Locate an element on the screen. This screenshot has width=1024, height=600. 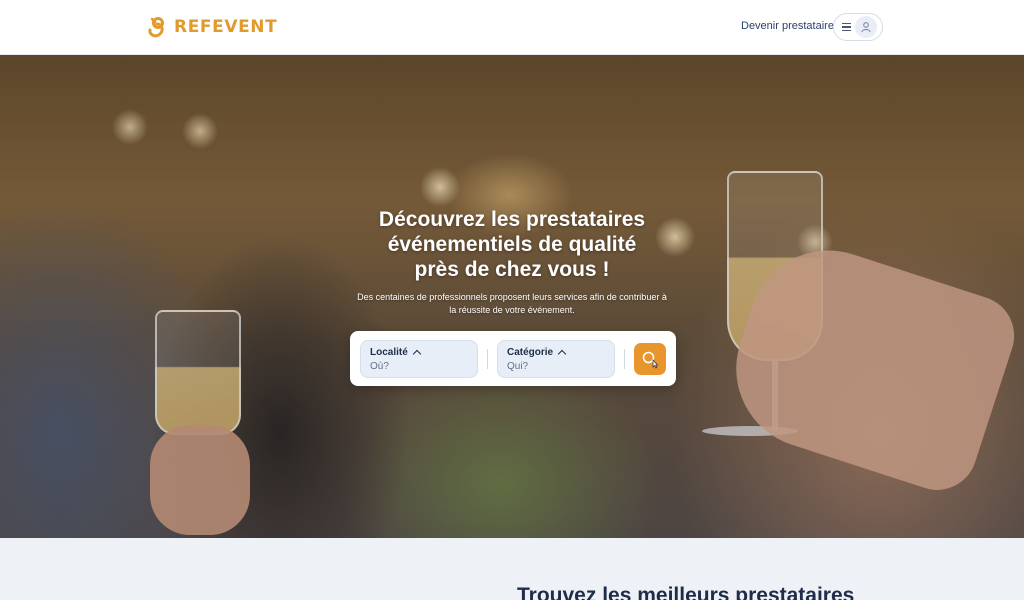
hero-subtitle-line2: la réussite de votre événement. is located at coordinates (512, 310).